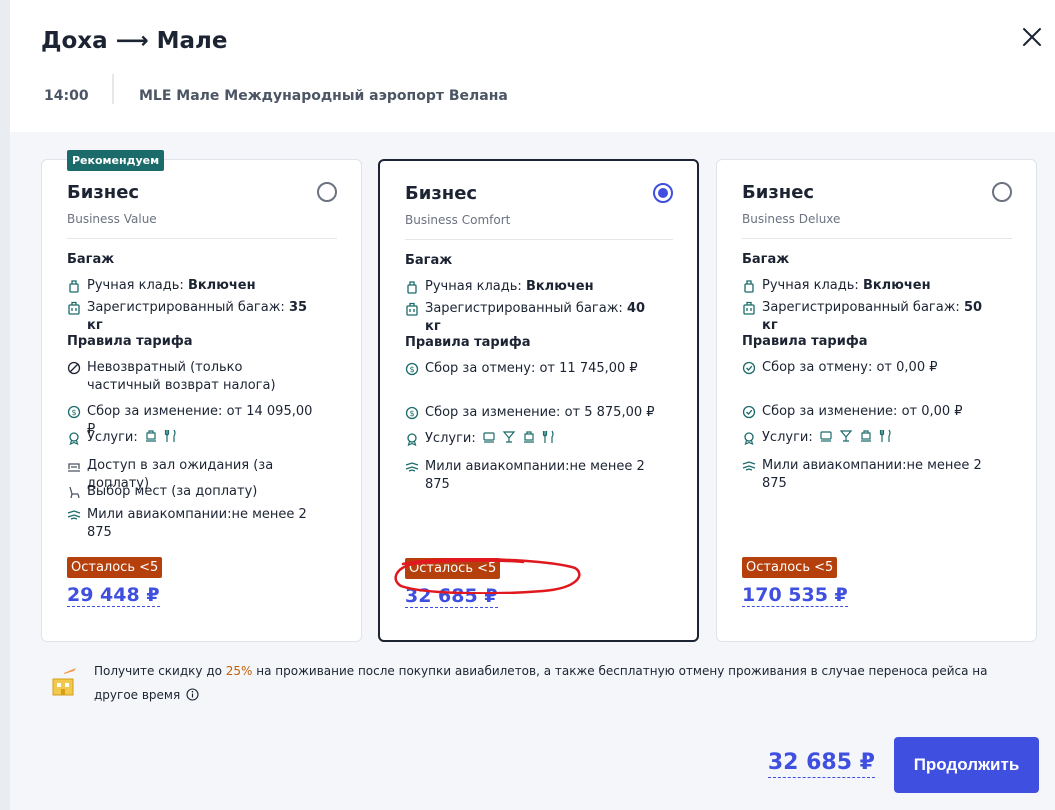 The width and height of the screenshot is (1055, 810). I want to click on total-price: 32 685 ₽, so click(821, 763).